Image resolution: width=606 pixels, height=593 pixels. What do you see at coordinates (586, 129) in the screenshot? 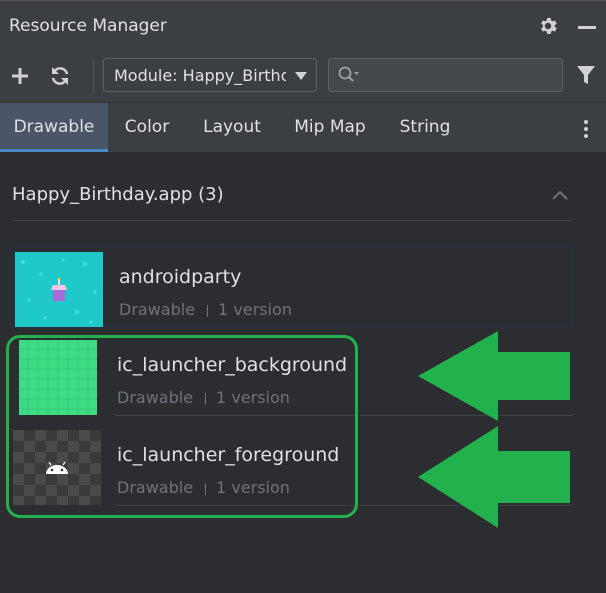
I see `more-options-icon` at bounding box center [586, 129].